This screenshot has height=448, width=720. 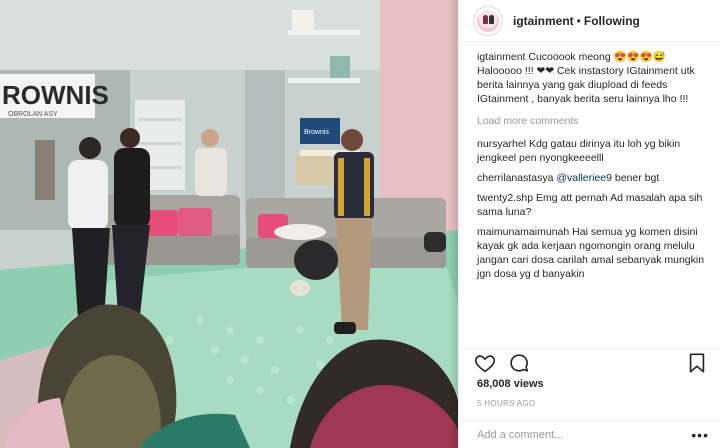 What do you see at coordinates (584, 178) in the screenshot?
I see `comment-mention-link: @vallerieе9` at bounding box center [584, 178].